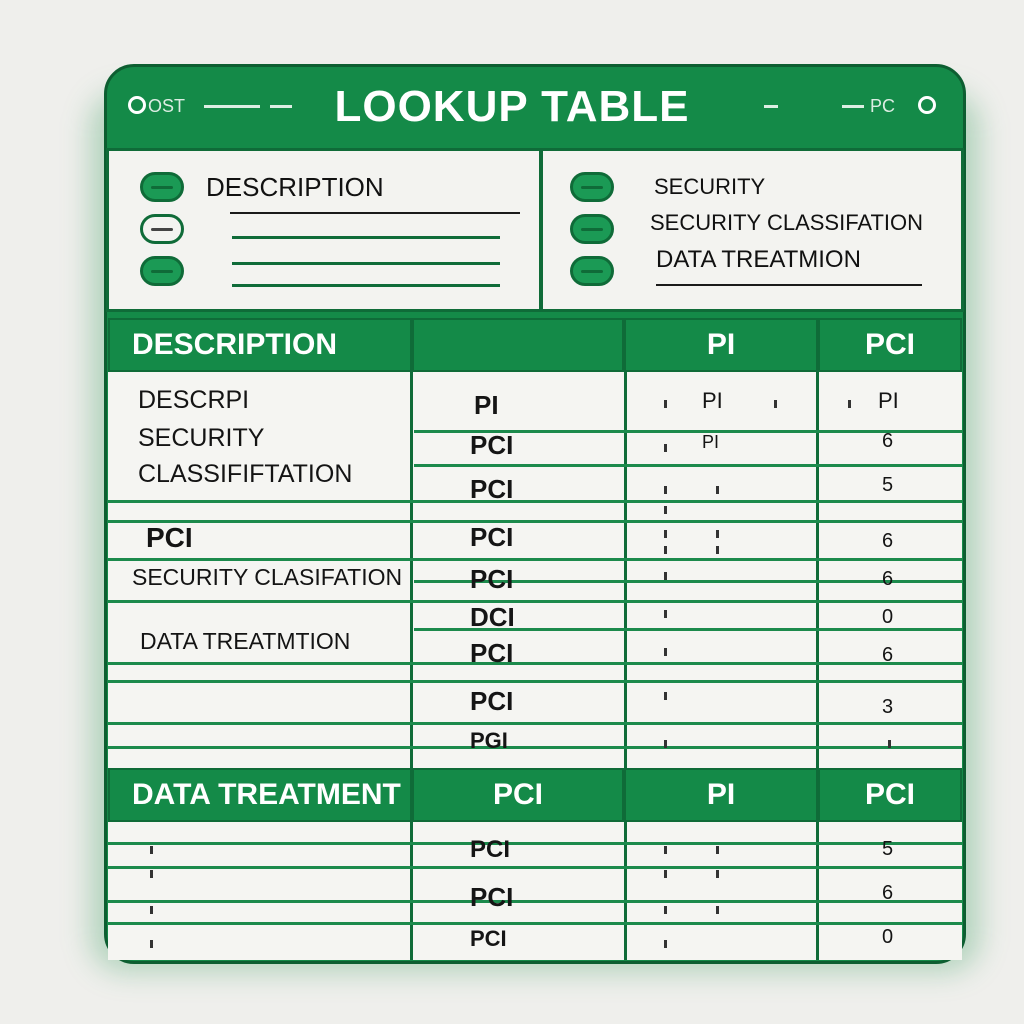  What do you see at coordinates (789, 285) in the screenshot?
I see `legend-right-line` at bounding box center [789, 285].